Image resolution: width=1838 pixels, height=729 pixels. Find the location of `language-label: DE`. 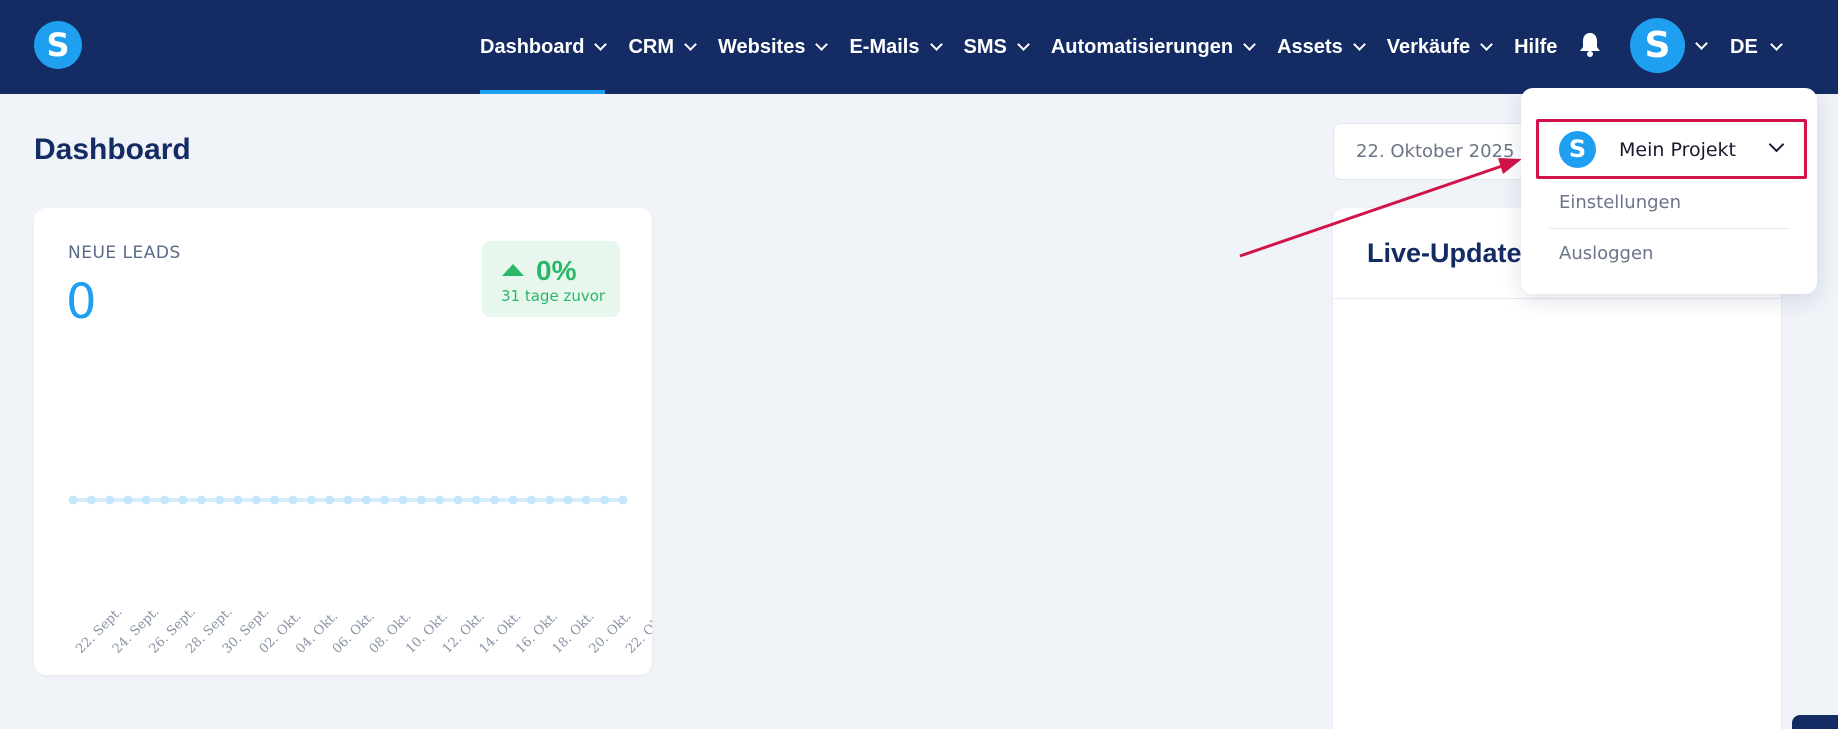

language-label: DE is located at coordinates (1744, 46).